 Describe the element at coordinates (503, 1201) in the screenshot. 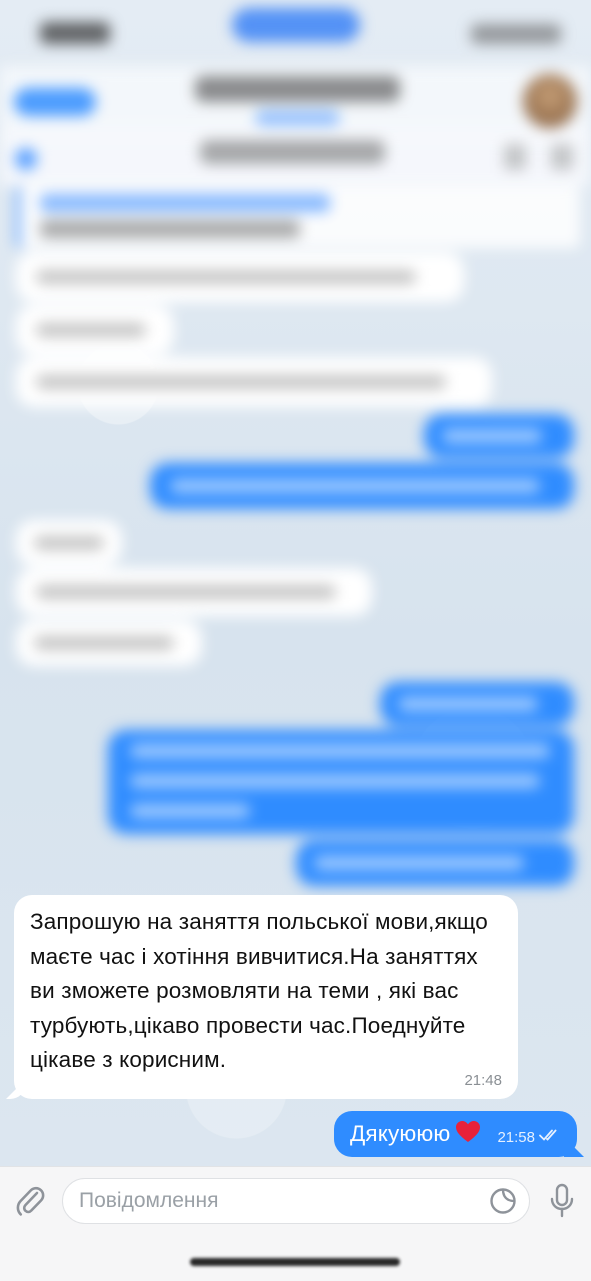

I see `sticker-icon` at that location.